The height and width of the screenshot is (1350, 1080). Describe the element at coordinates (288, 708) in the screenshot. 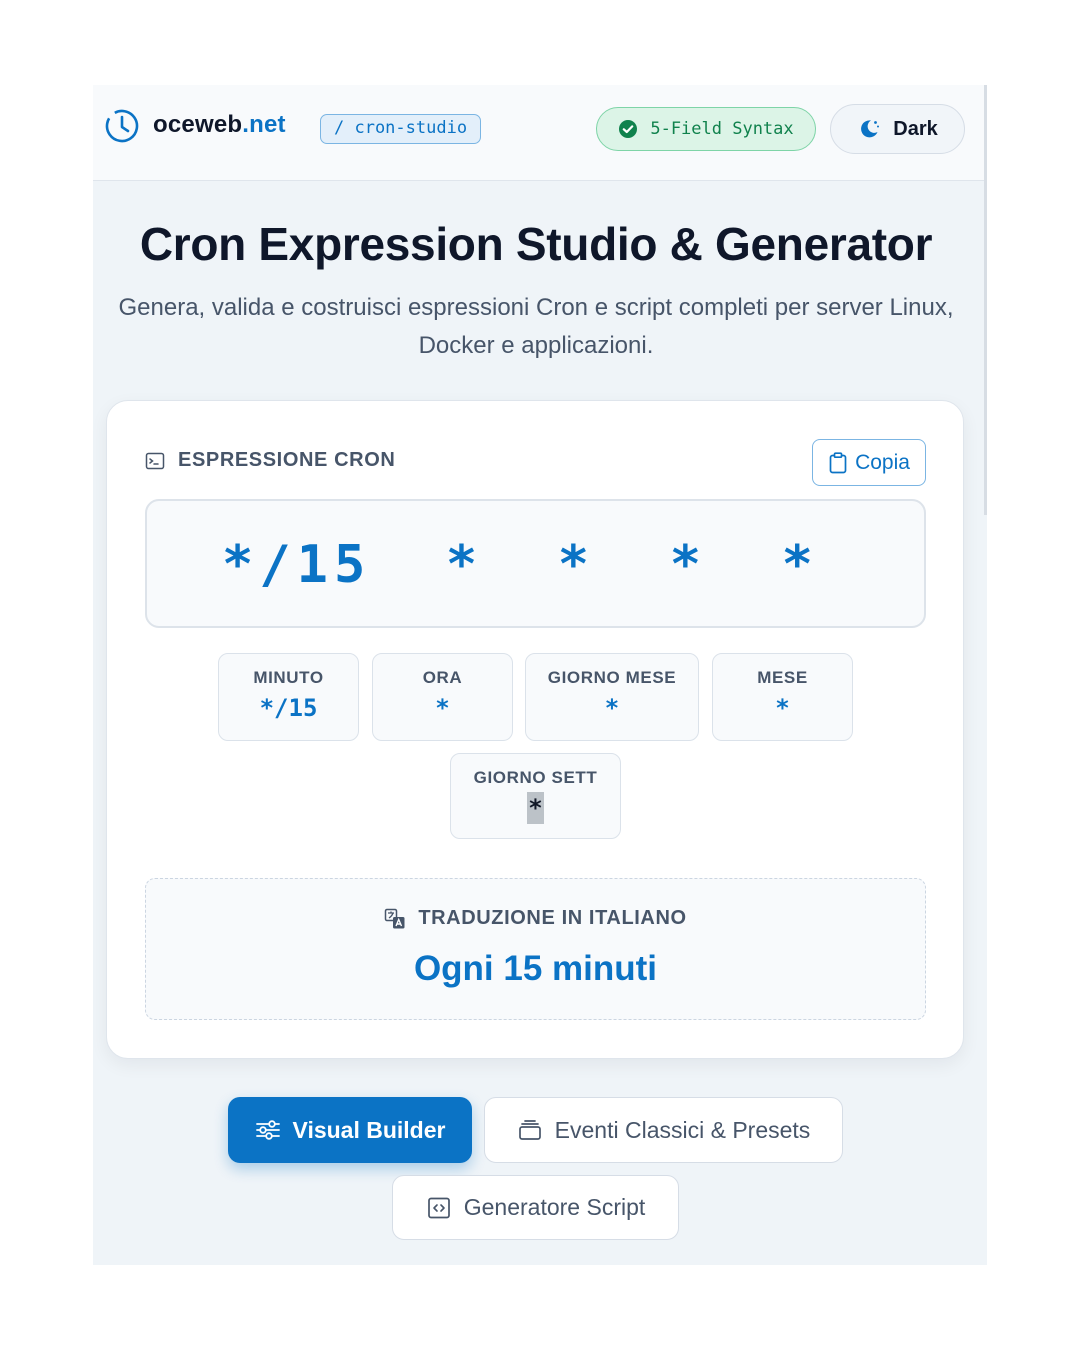

I see `field-value: */15` at that location.